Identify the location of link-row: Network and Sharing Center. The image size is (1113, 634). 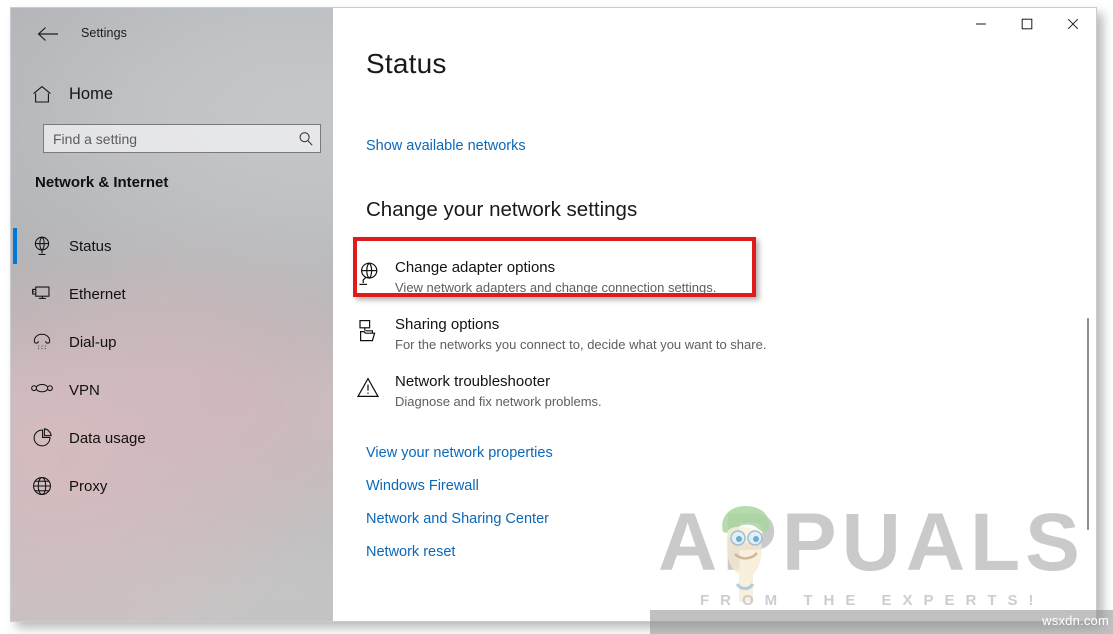
(459, 518).